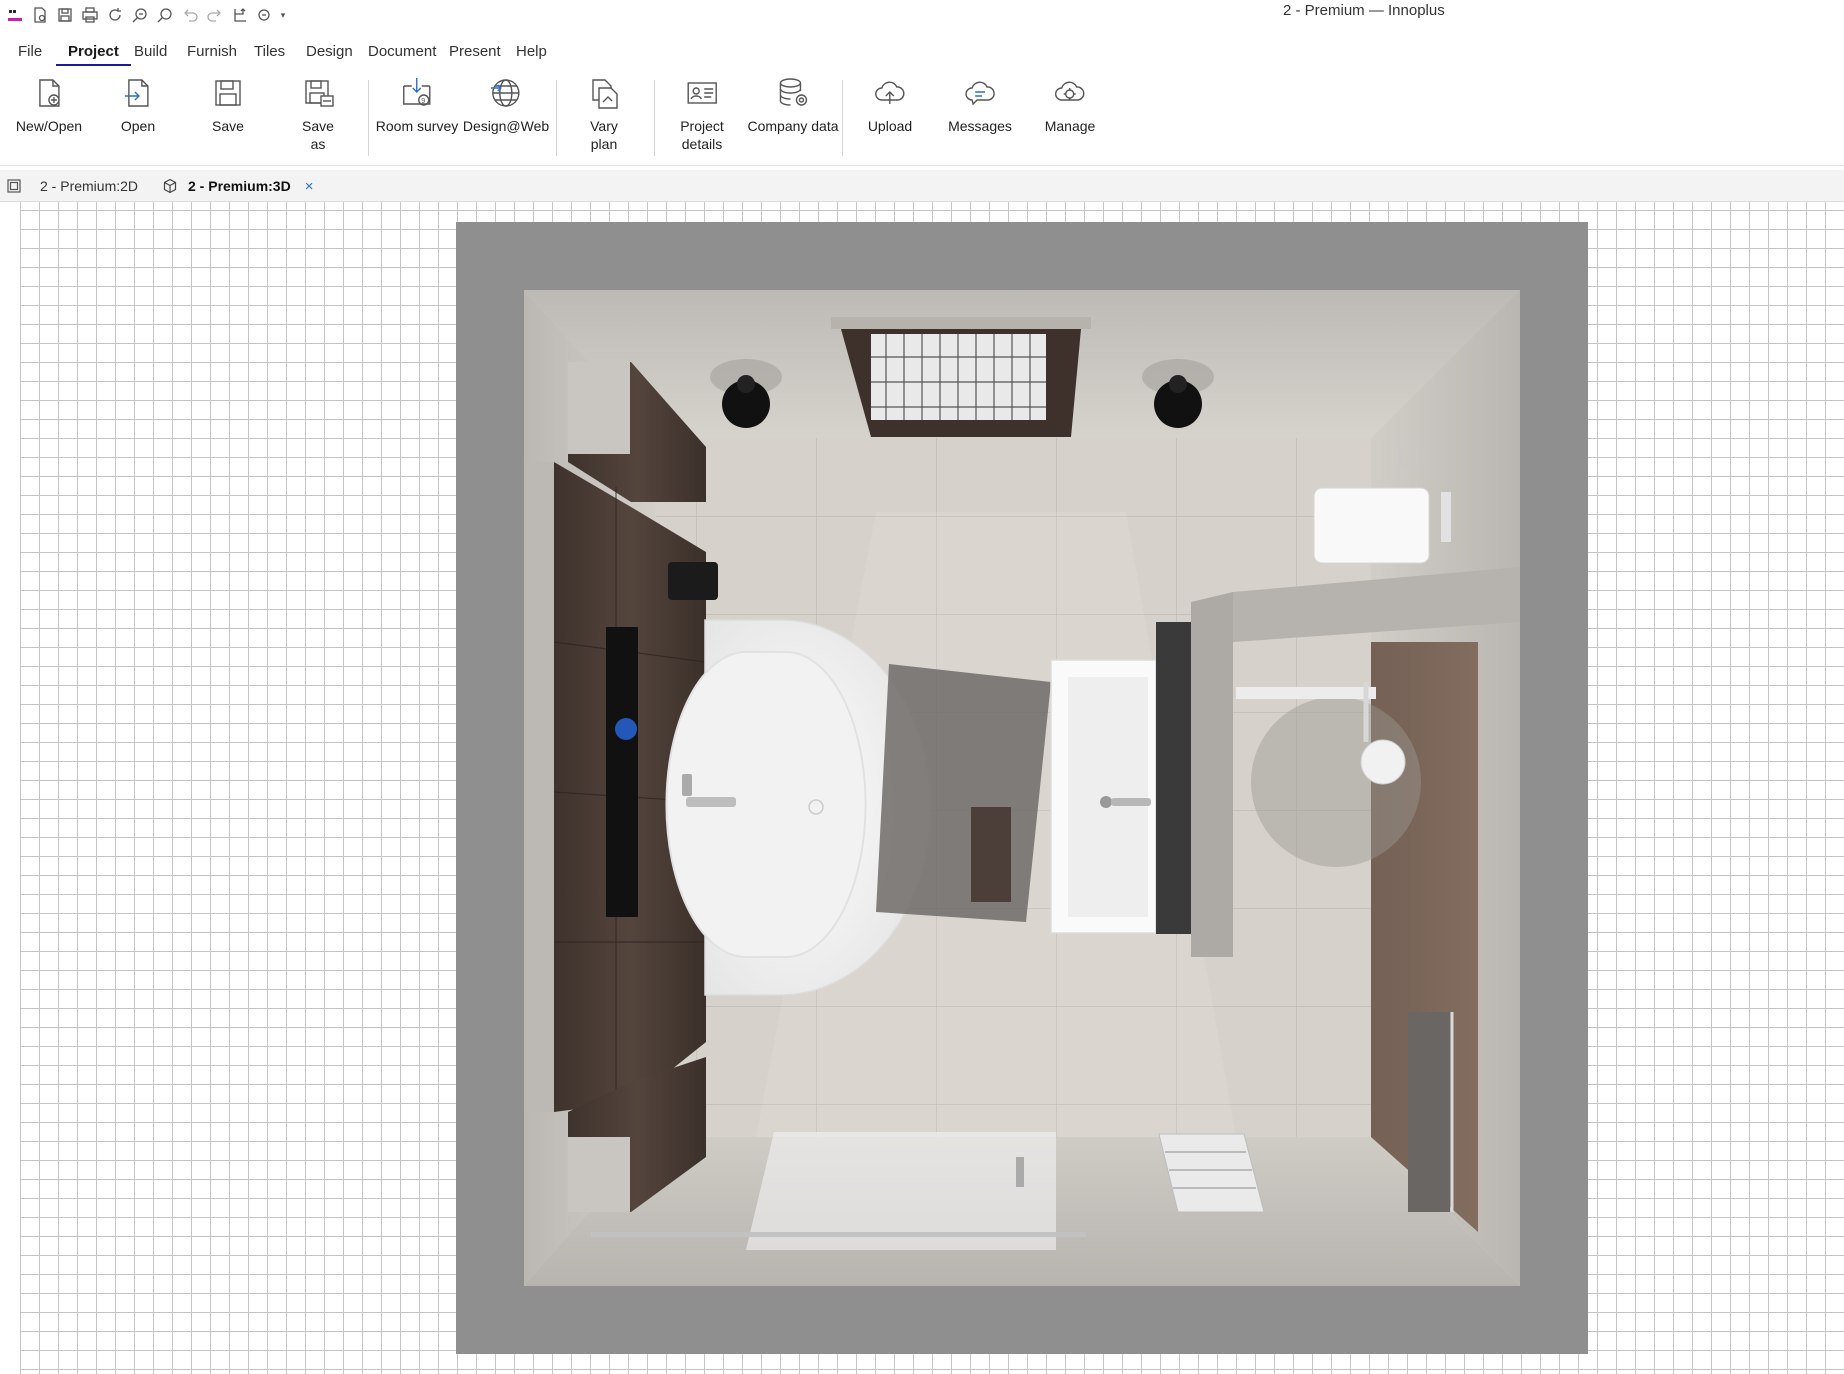 This screenshot has width=1844, height=1374. What do you see at coordinates (922, 186) in the screenshot?
I see `document-tabs: 2 - Premium:2D 2 - Premium:3D ×` at bounding box center [922, 186].